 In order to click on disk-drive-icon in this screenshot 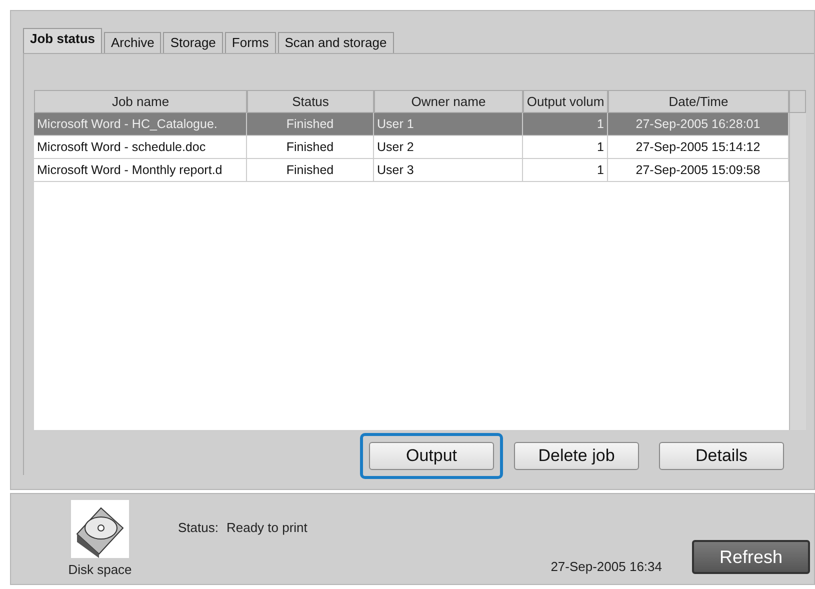, I will do `click(100, 529)`.